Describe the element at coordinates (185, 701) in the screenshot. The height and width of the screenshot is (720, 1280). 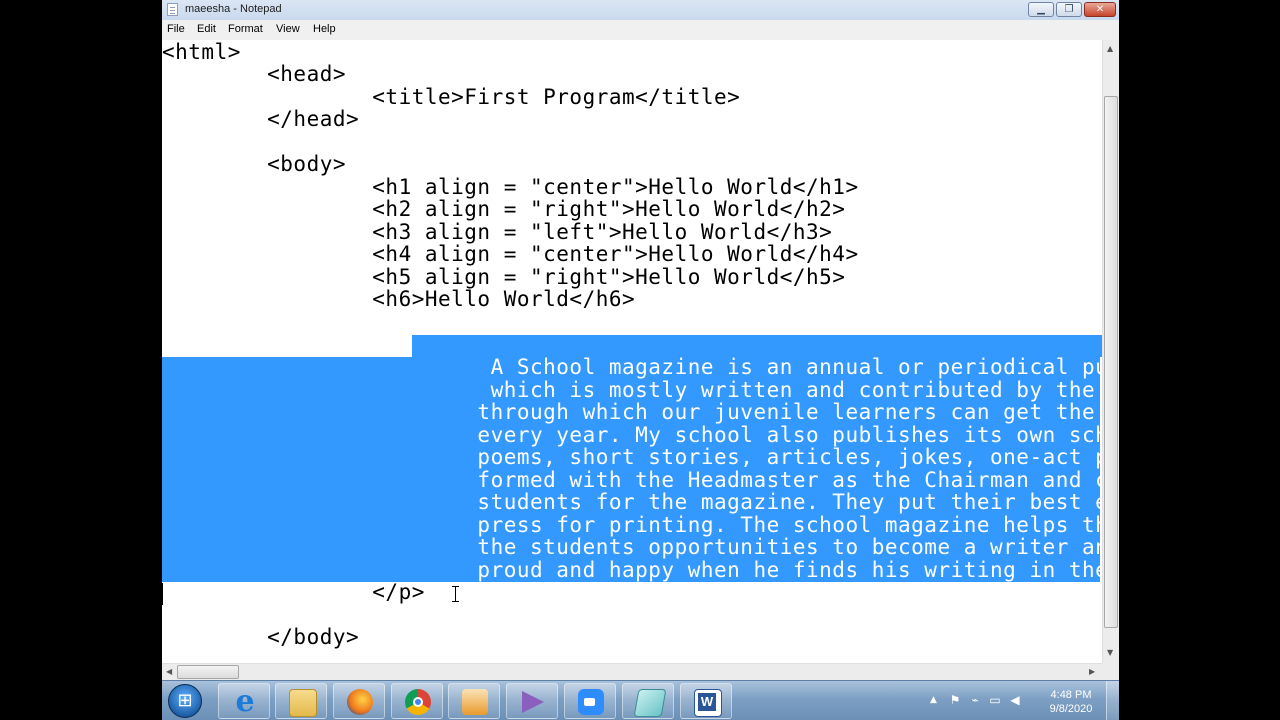
I see `start-button` at that location.